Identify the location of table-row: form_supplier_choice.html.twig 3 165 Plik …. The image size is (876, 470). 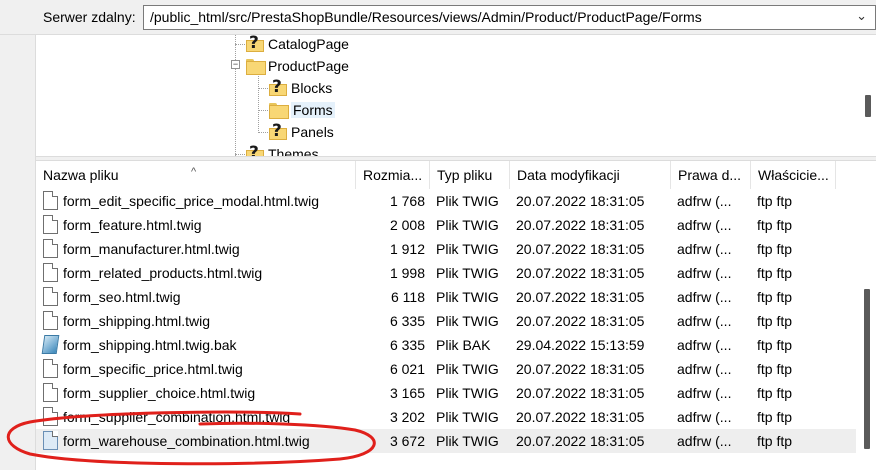
(446, 393).